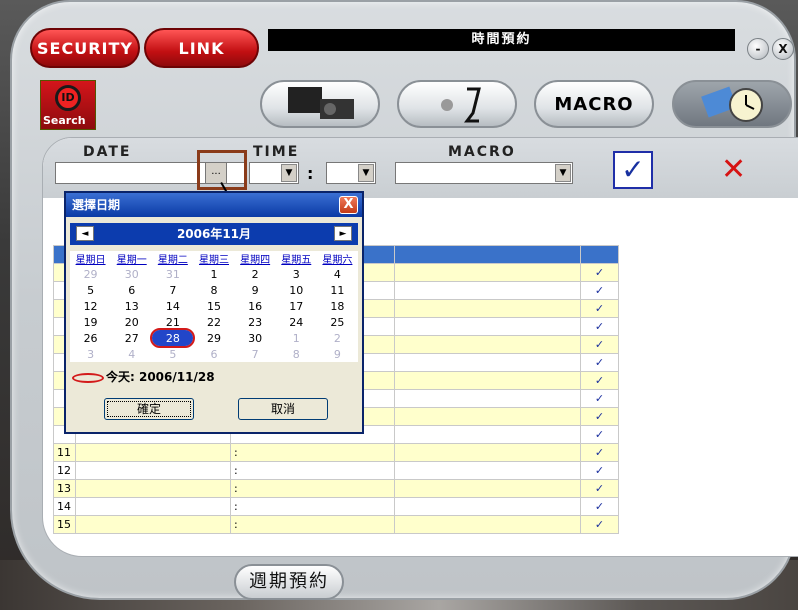 The image size is (798, 610). What do you see at coordinates (484, 173) in the screenshot?
I see `macro-select: ▼` at bounding box center [484, 173].